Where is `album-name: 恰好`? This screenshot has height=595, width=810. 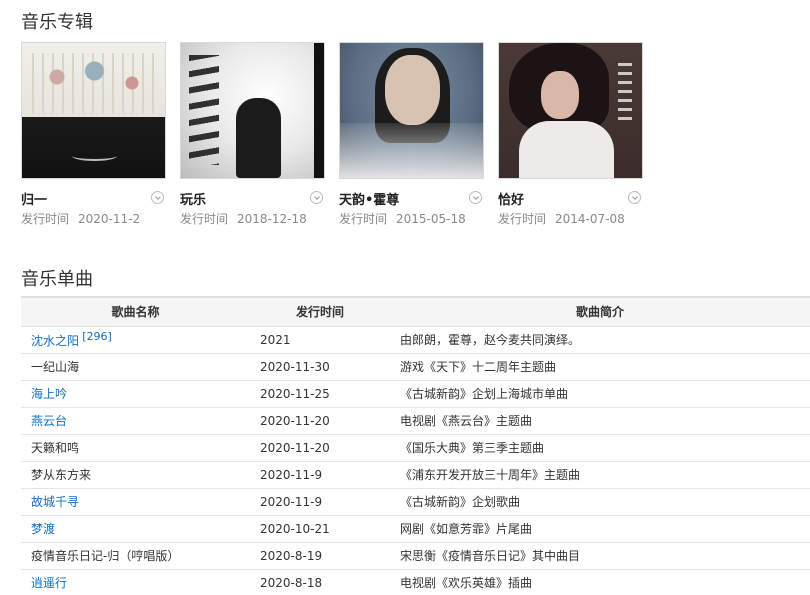
album-name: 恰好 is located at coordinates (511, 200).